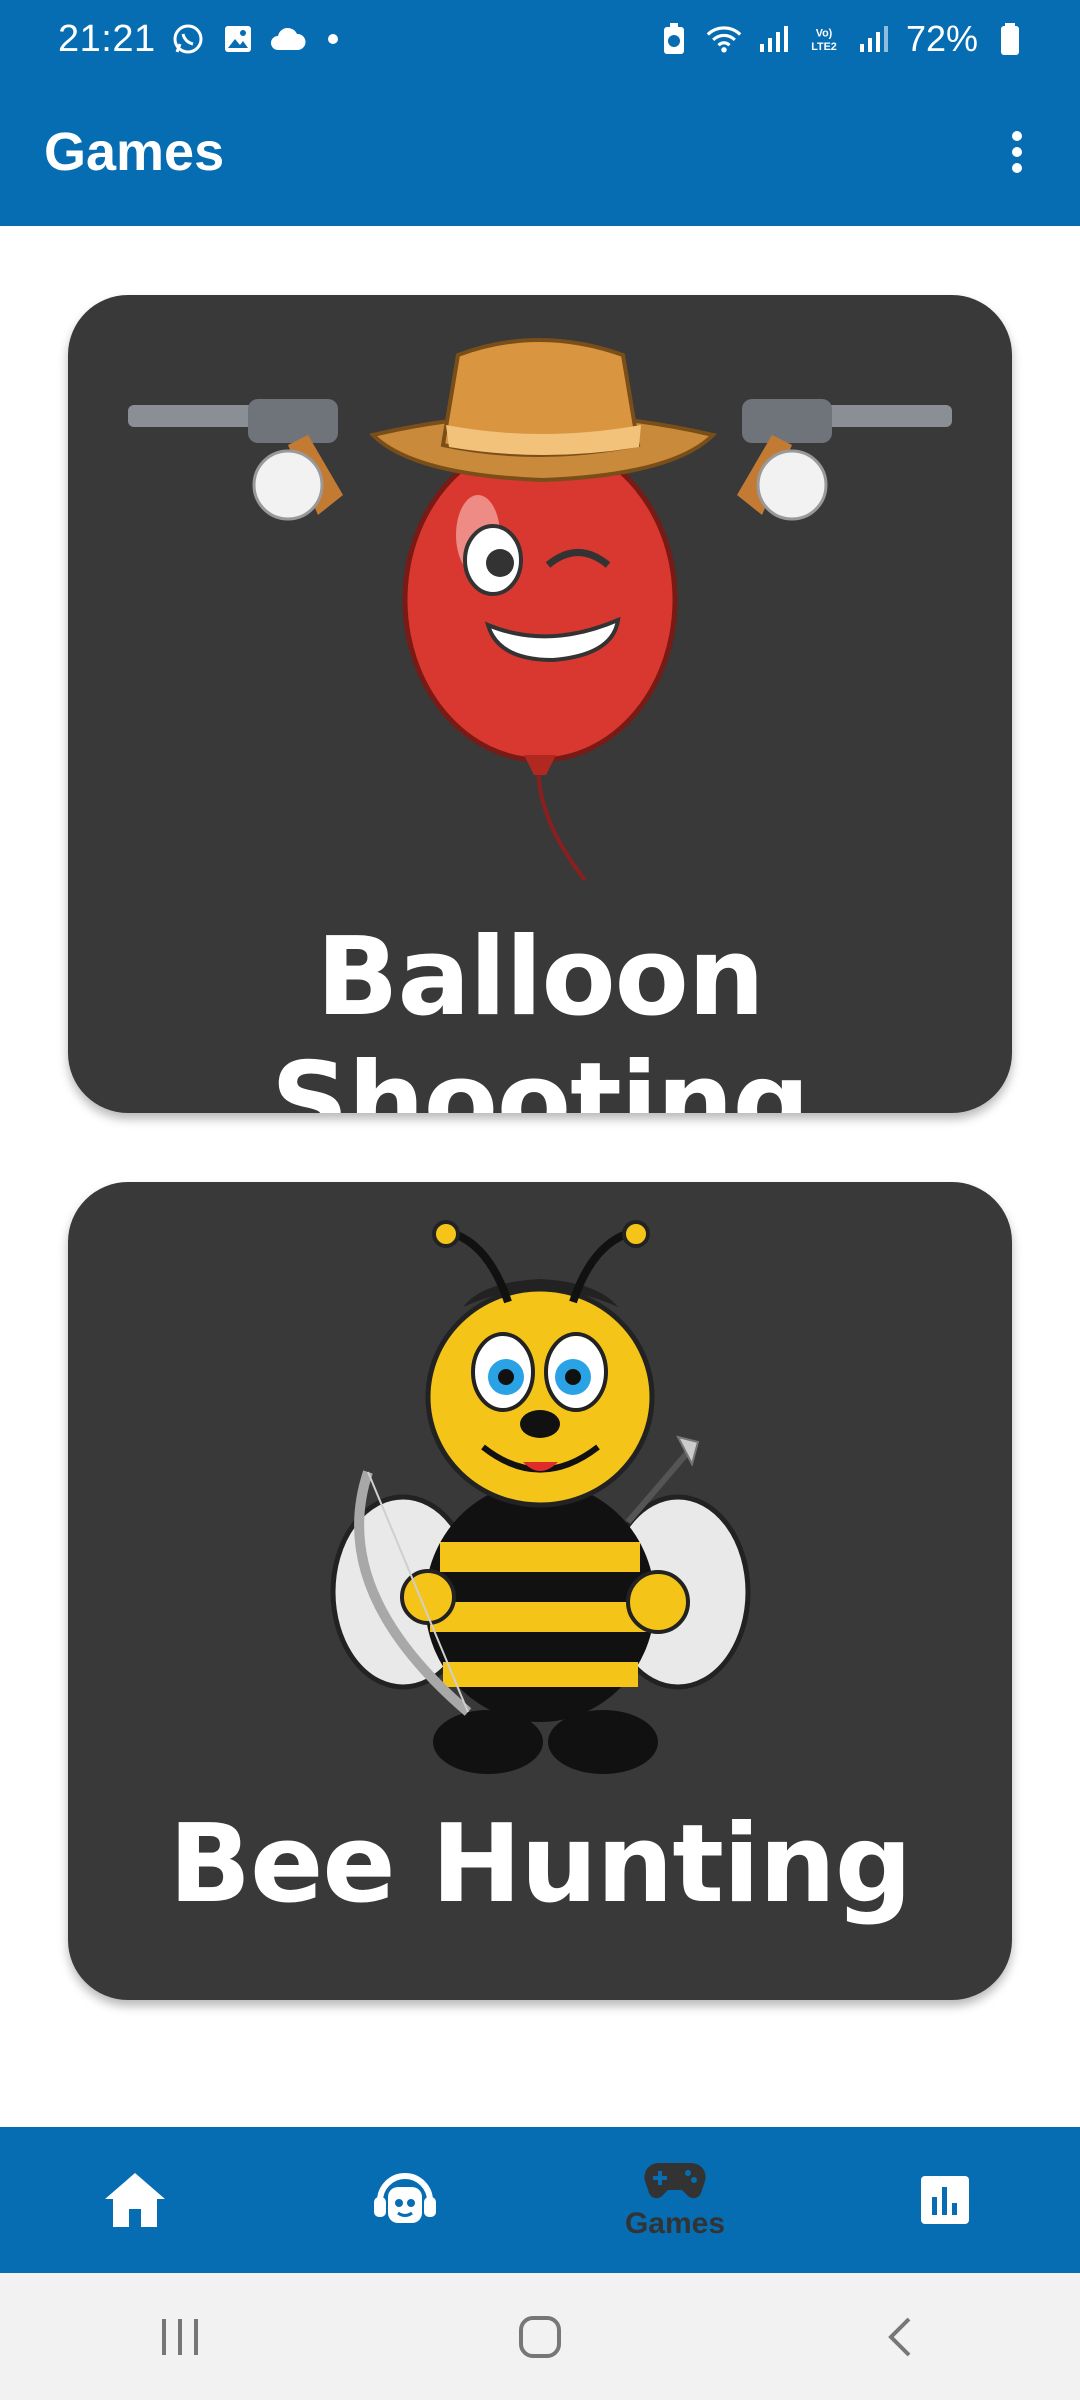  I want to click on whatsapp-icon, so click(188, 39).